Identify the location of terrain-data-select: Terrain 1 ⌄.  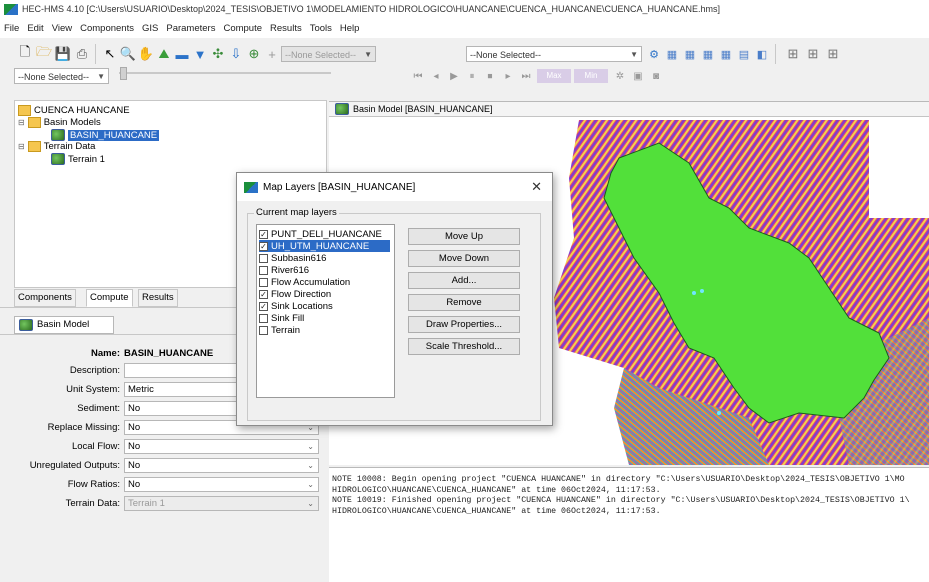
(221, 503).